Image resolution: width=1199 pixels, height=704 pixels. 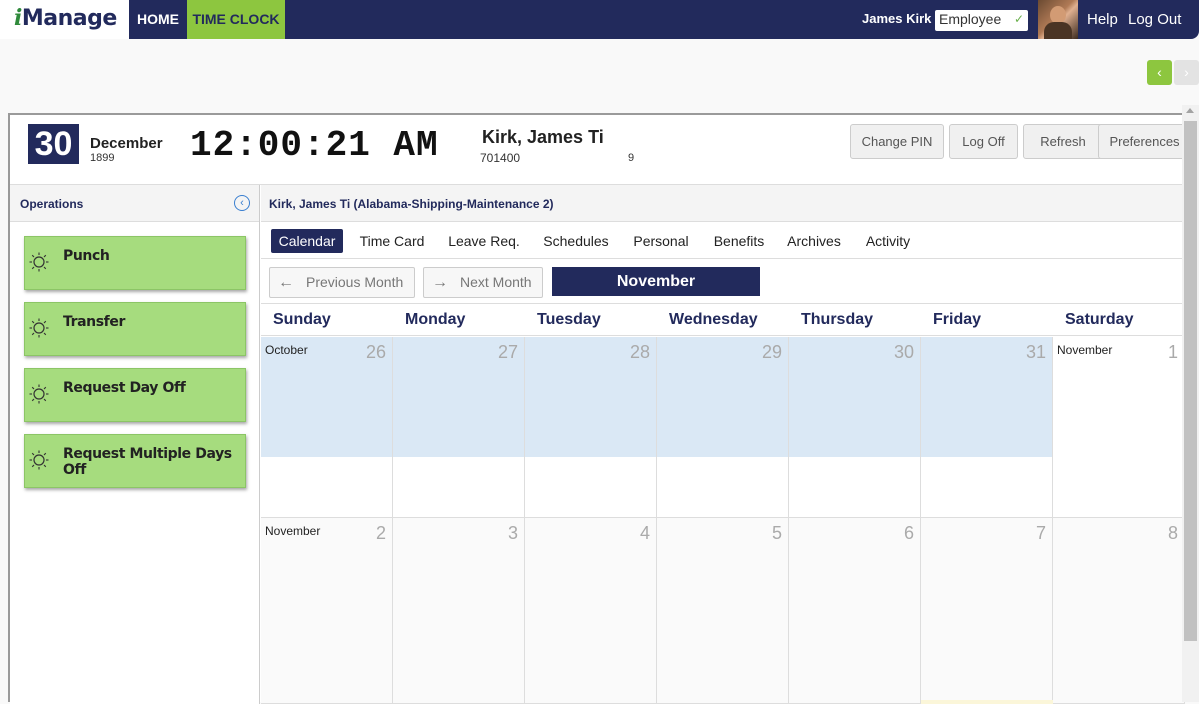 I want to click on tab-leave-req: Leave Req., so click(x=484, y=241).